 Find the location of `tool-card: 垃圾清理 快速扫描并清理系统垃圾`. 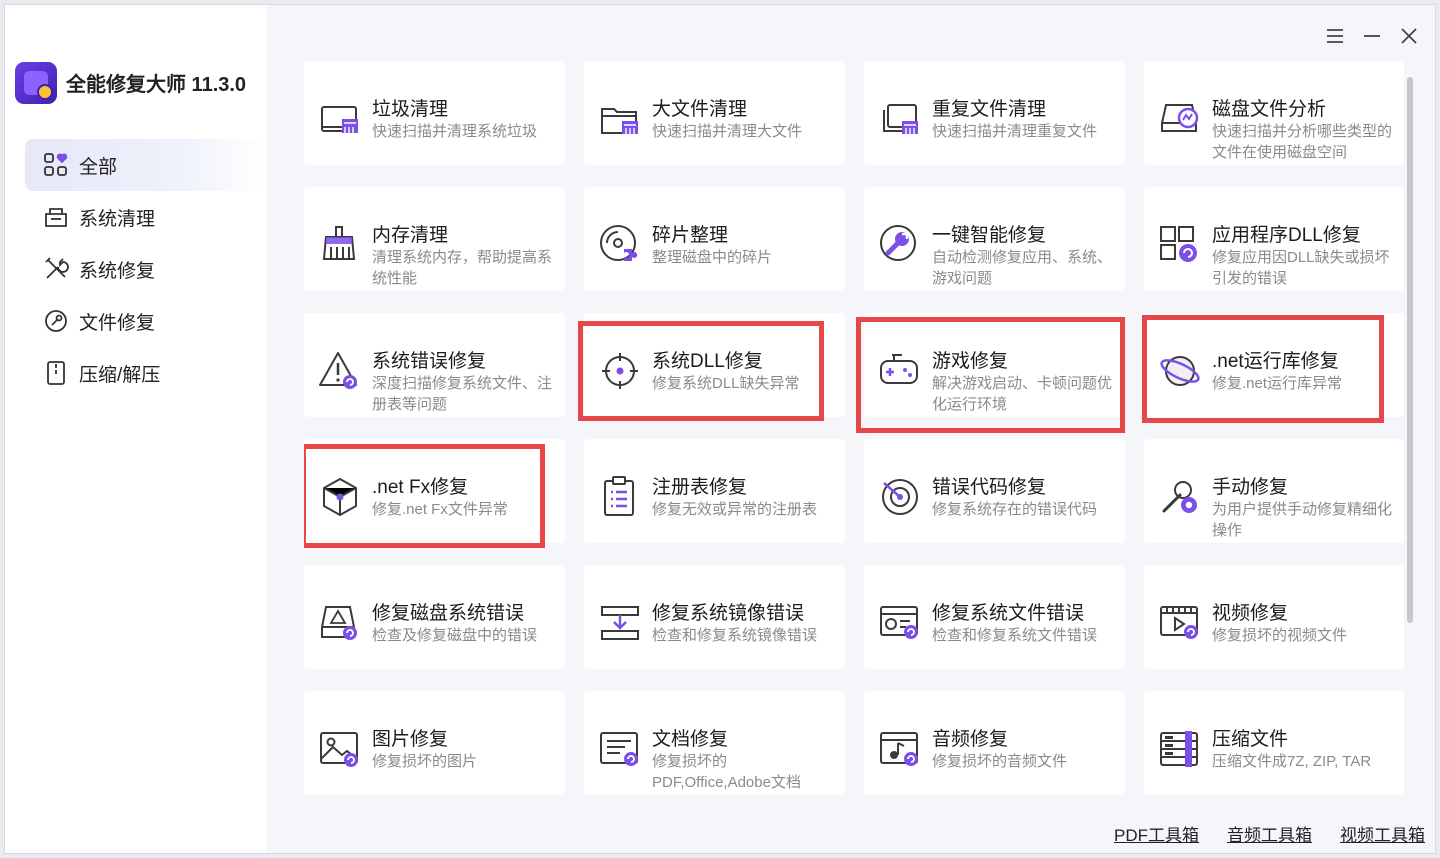

tool-card: 垃圾清理 快速扫描并清理系统垃圾 is located at coordinates (434, 113).